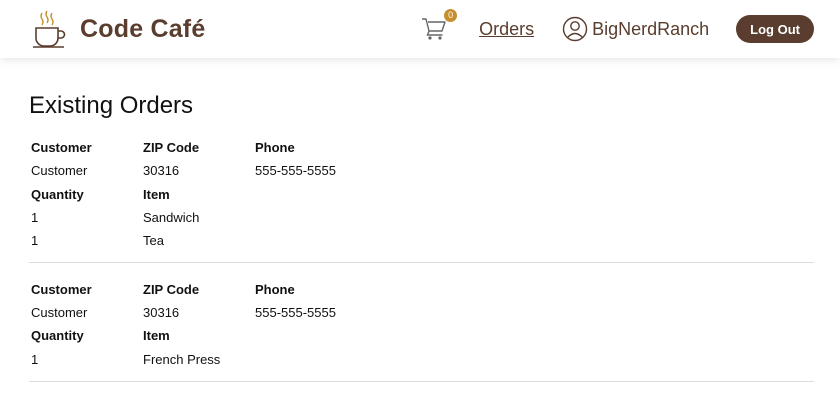 The width and height of the screenshot is (840, 413). I want to click on user-circle-icon, so click(575, 29).